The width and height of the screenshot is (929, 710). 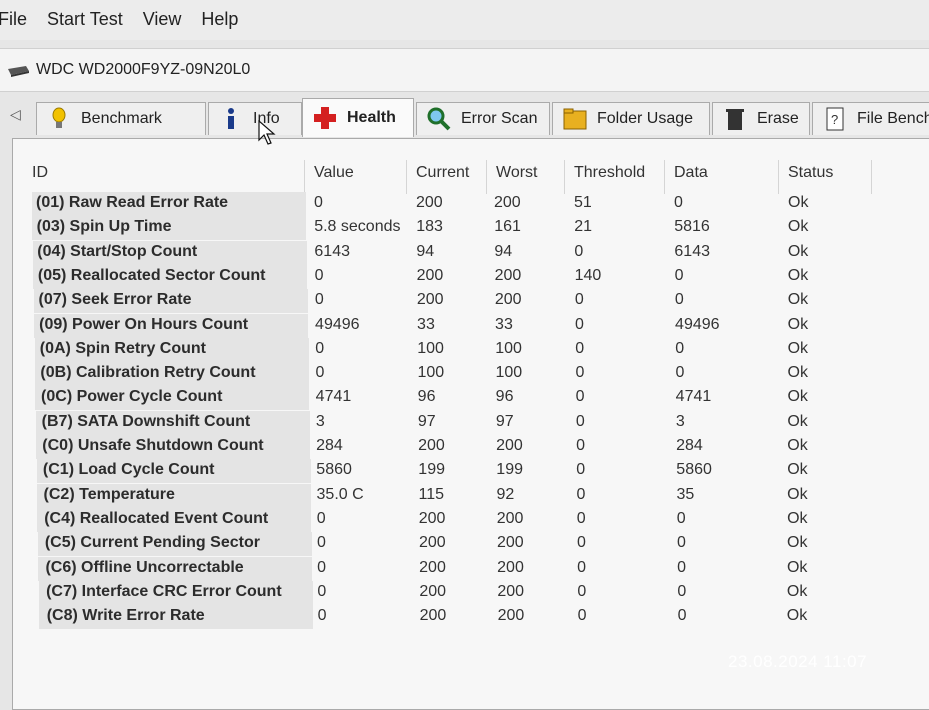 I want to click on cell-id: (C1) Load Cycle Count, so click(x=128, y=470).